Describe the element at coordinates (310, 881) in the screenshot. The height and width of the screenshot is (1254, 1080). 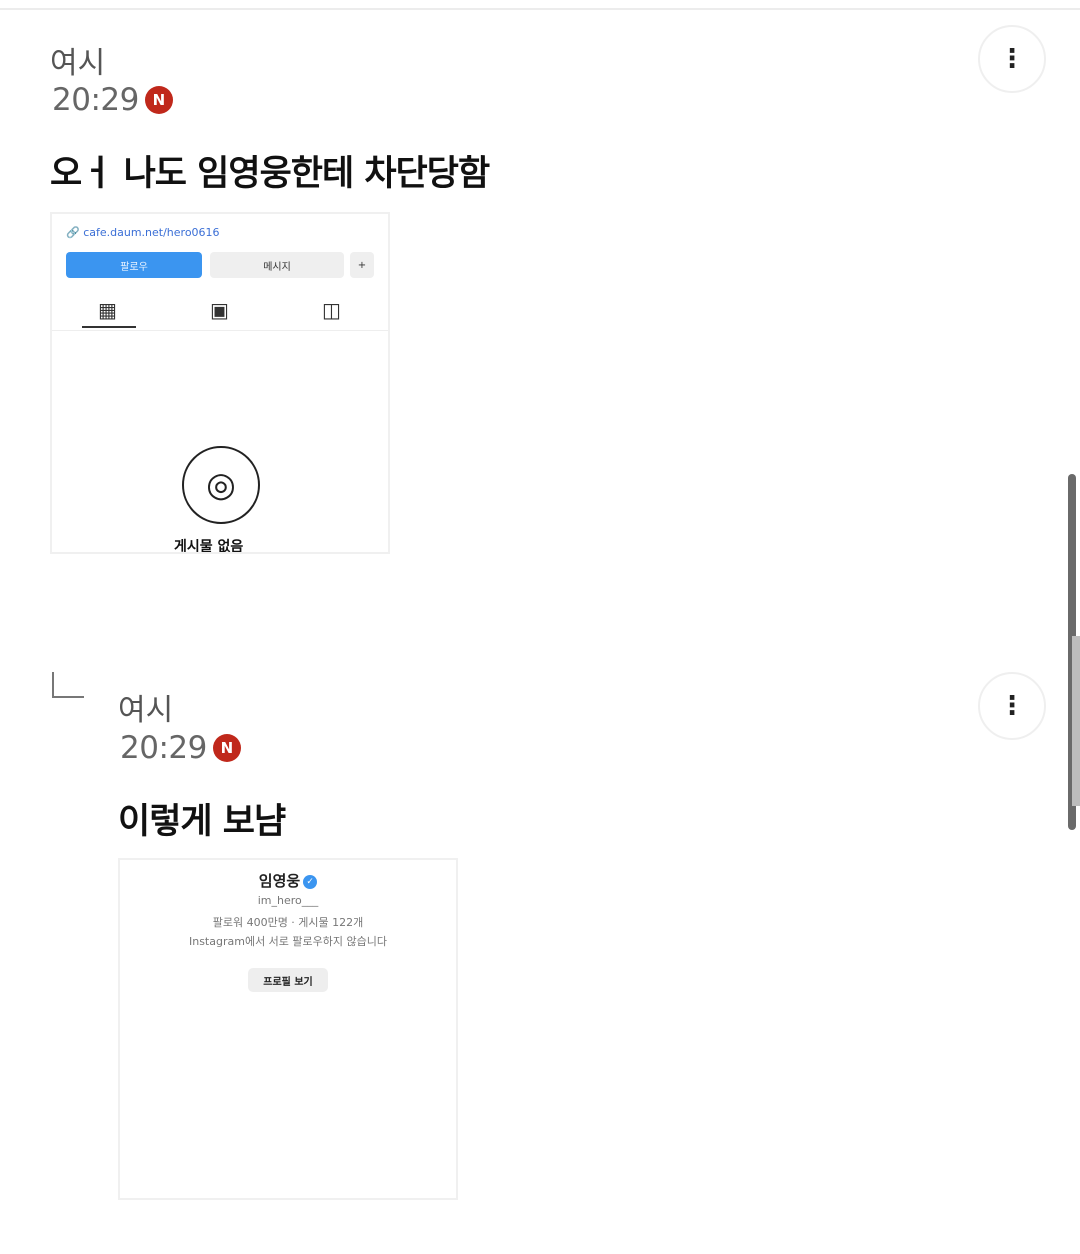
I see `verified-badge-icon: ✓` at that location.